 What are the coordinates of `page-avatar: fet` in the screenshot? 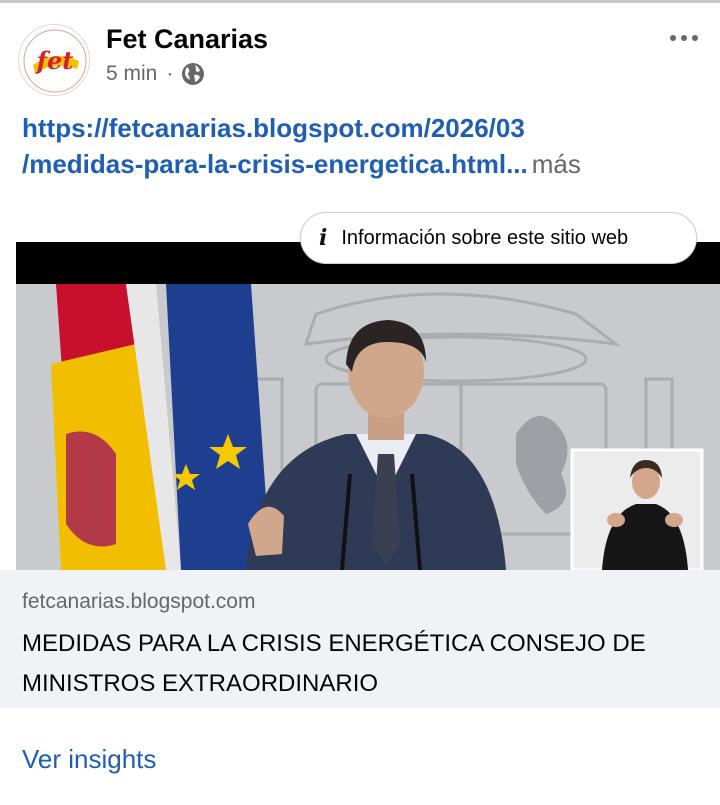 It's located at (54, 60).